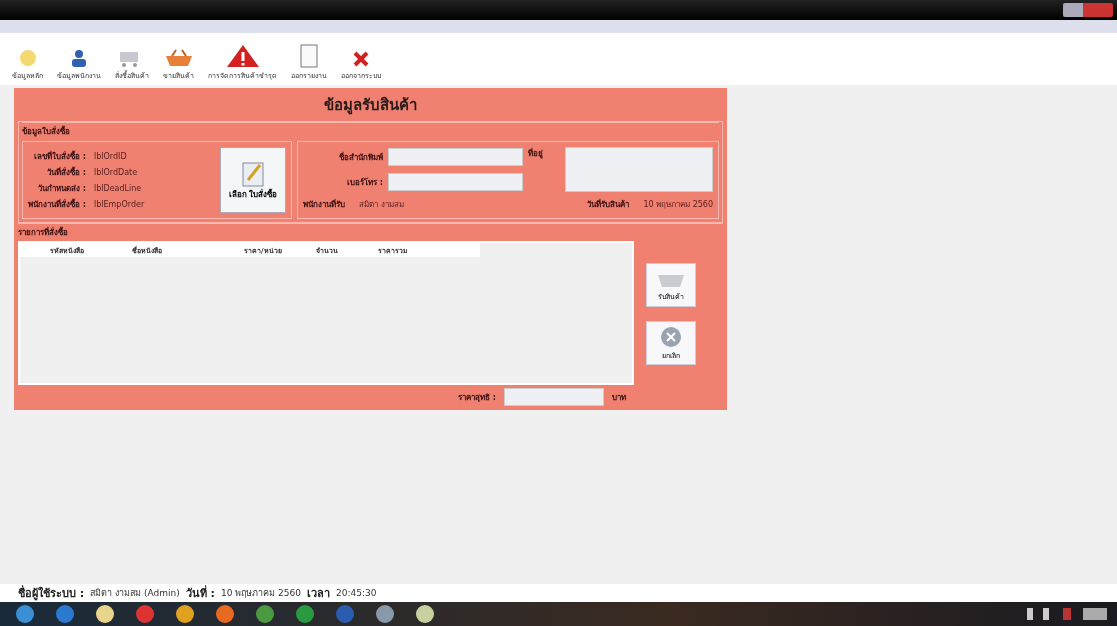 This screenshot has width=1117, height=626. I want to click on field-label: วันที่สั่งซื้อ :, so click(66, 172).